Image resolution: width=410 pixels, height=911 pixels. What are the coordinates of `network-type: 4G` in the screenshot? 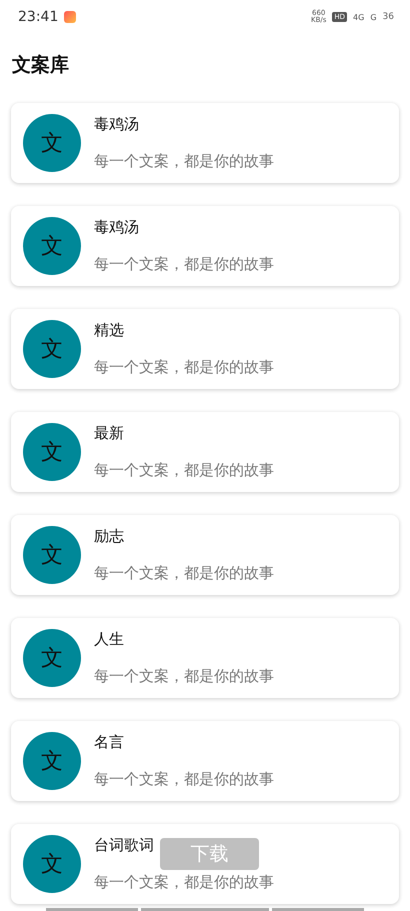 It's located at (358, 17).